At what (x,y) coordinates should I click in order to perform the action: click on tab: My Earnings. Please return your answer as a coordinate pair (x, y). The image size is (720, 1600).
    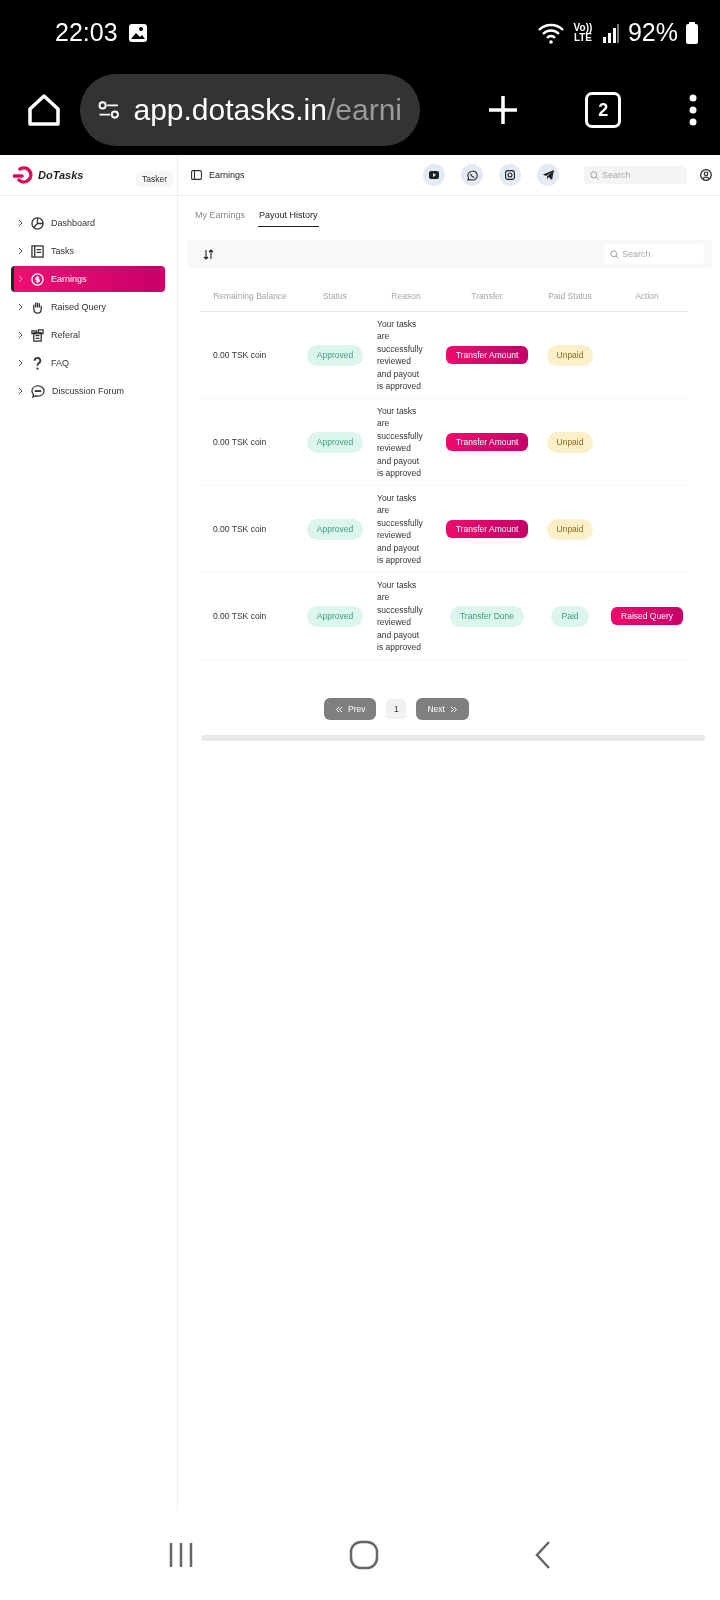
    Looking at the image, I should click on (220, 218).